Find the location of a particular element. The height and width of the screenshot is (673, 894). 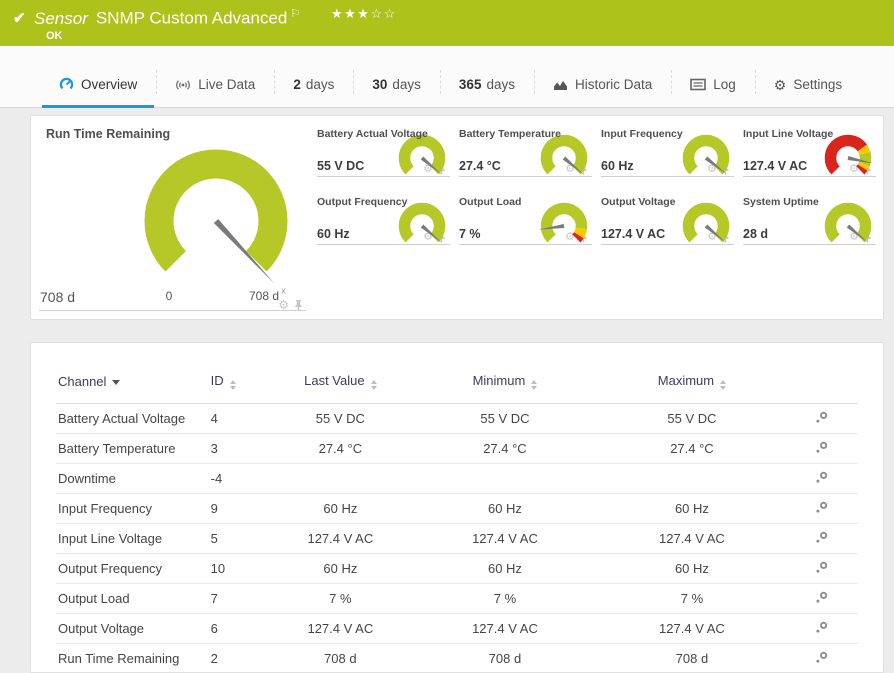

cell-minimum is located at coordinates (505, 478).